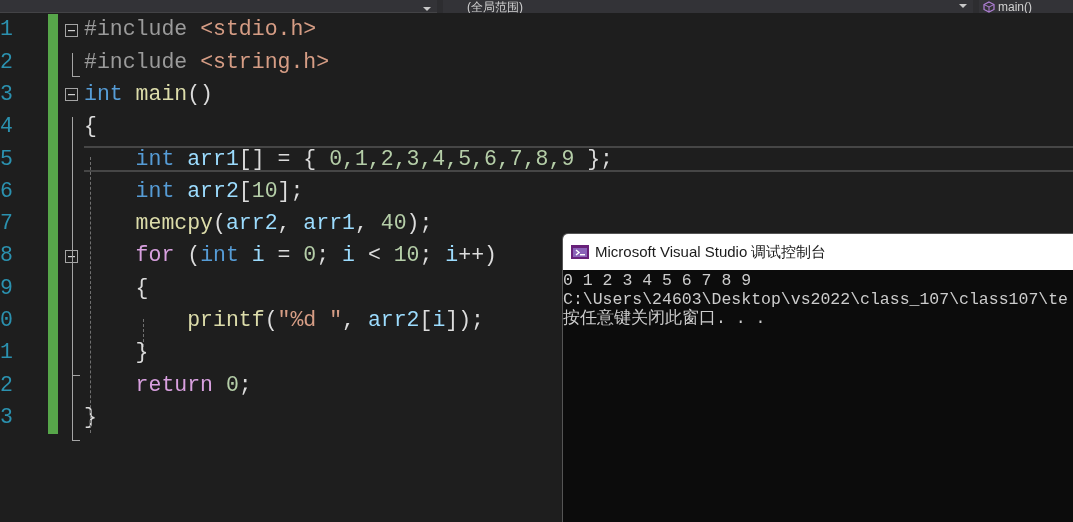  I want to click on console-app-icon, so click(580, 252).